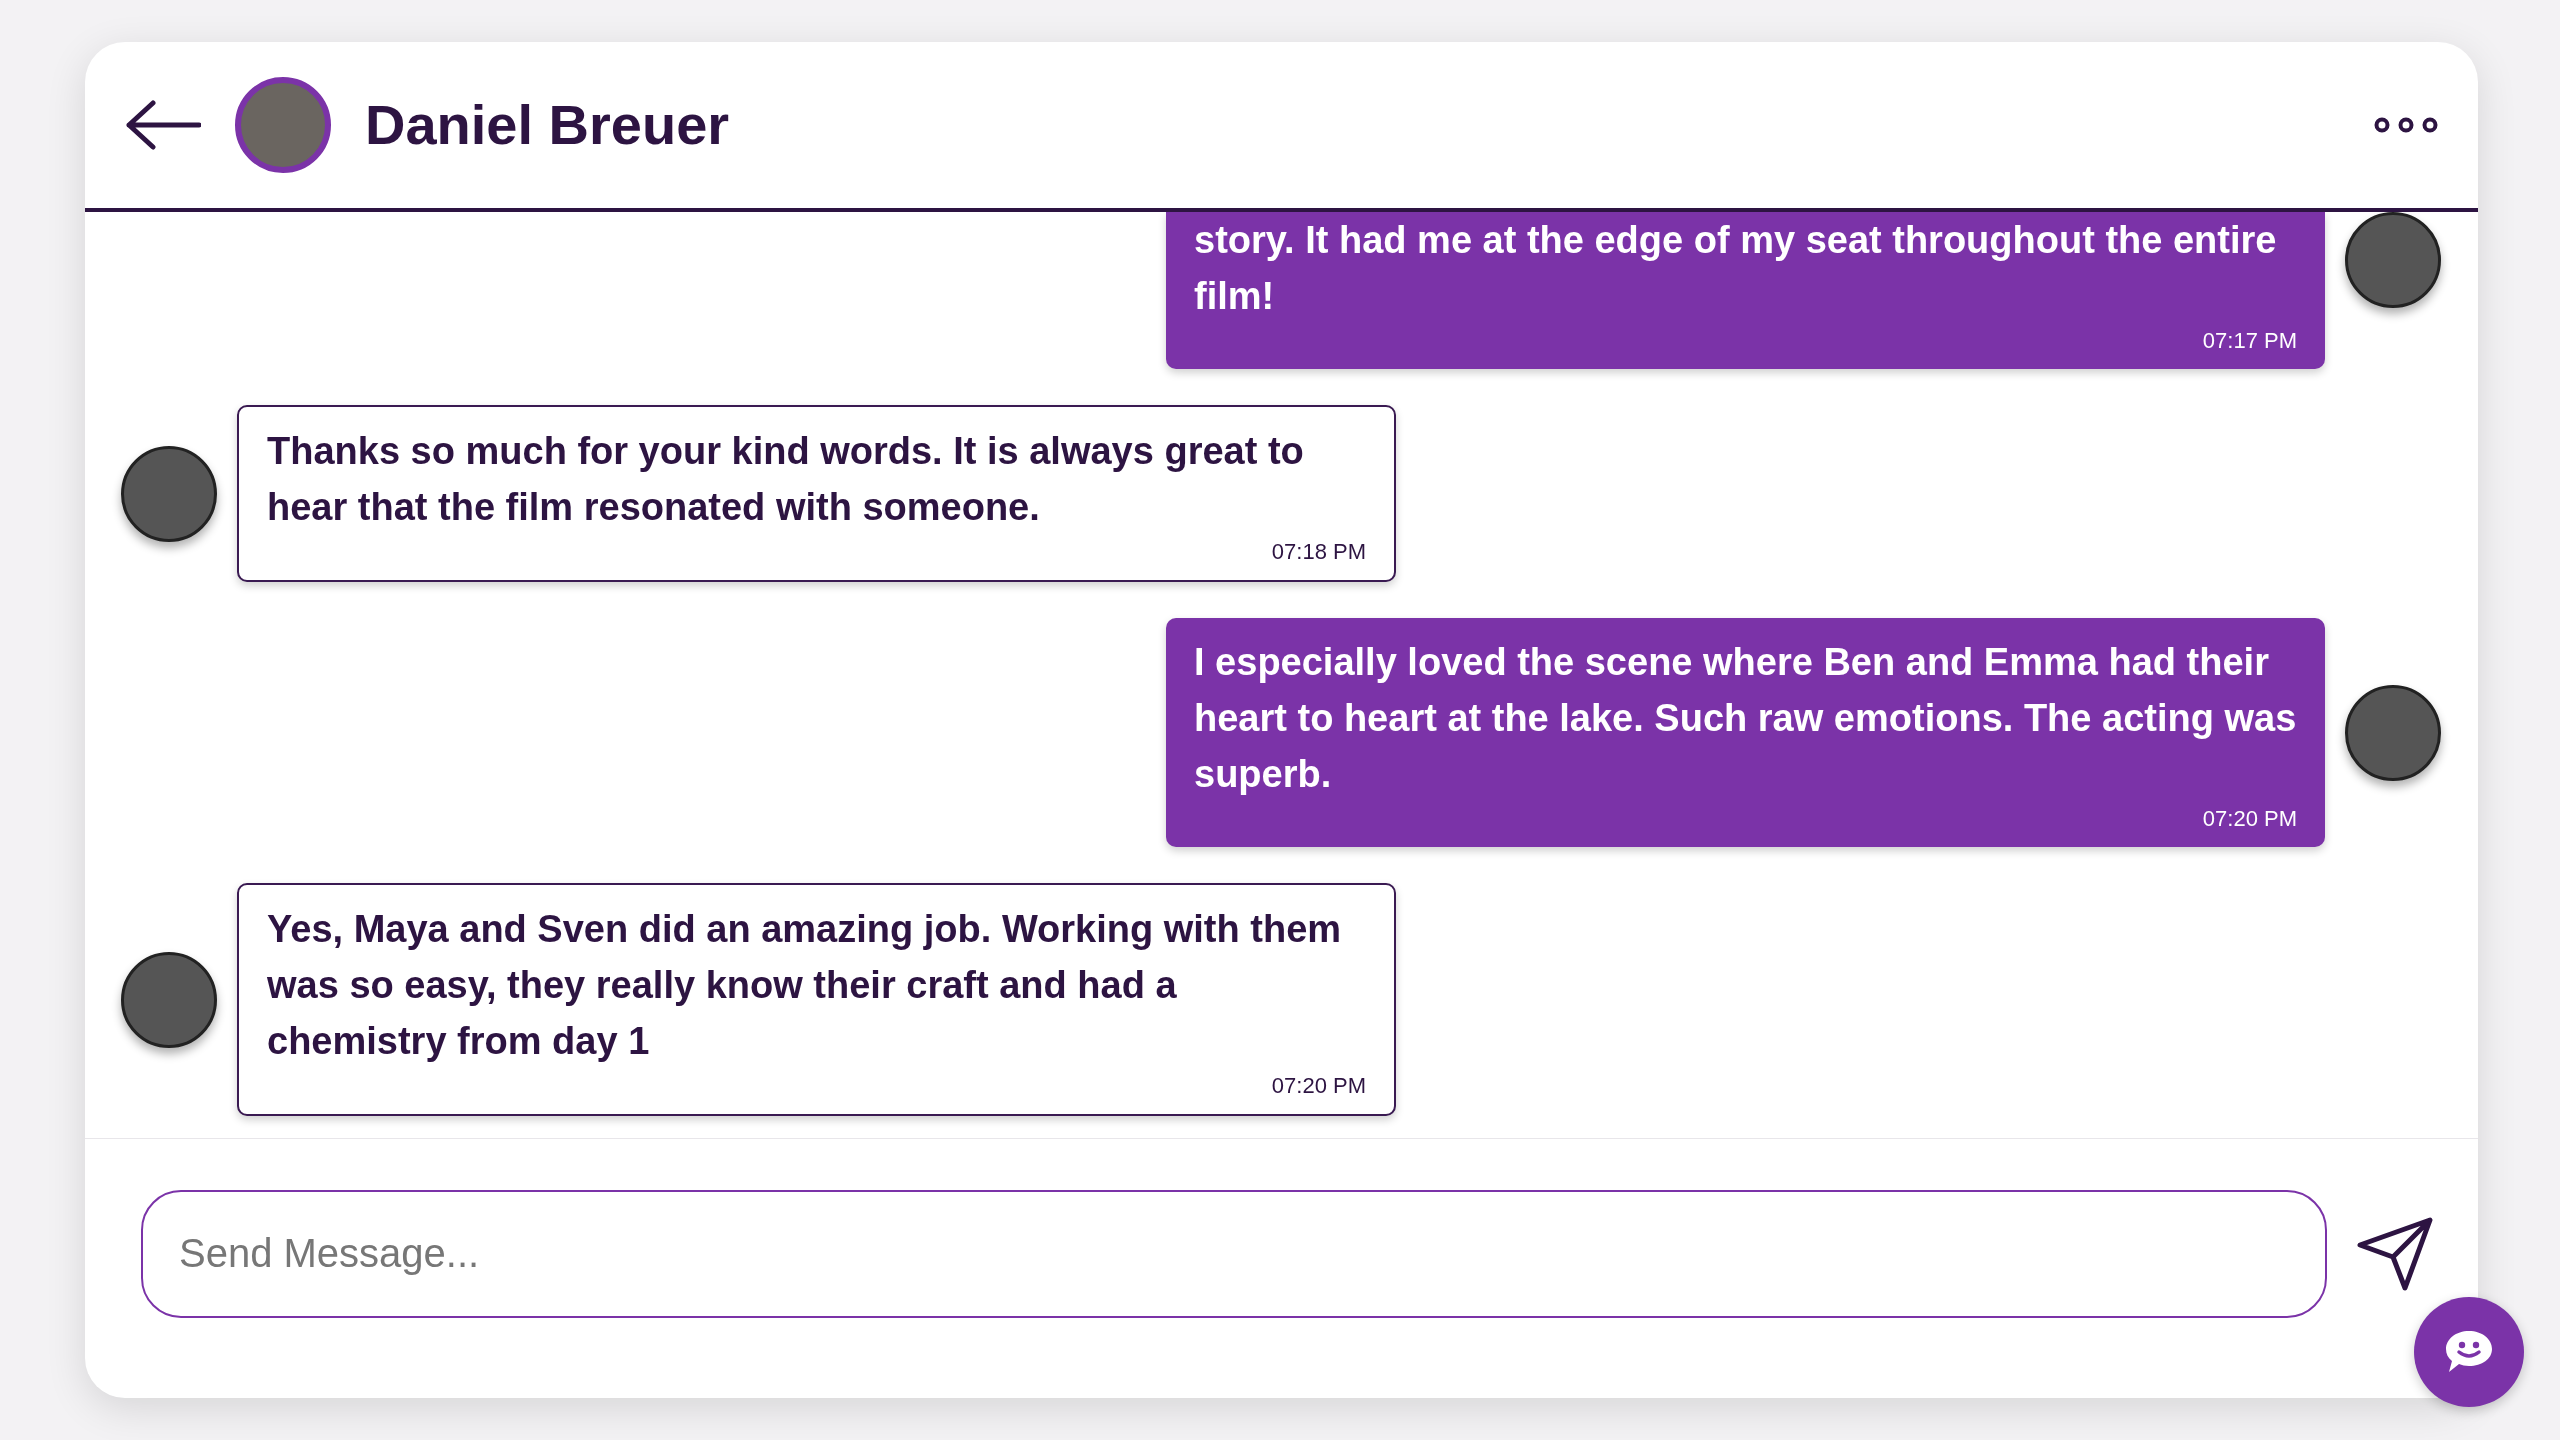 Image resolution: width=2560 pixels, height=1440 pixels. I want to click on contact-name: Daniel Breuer, so click(547, 125).